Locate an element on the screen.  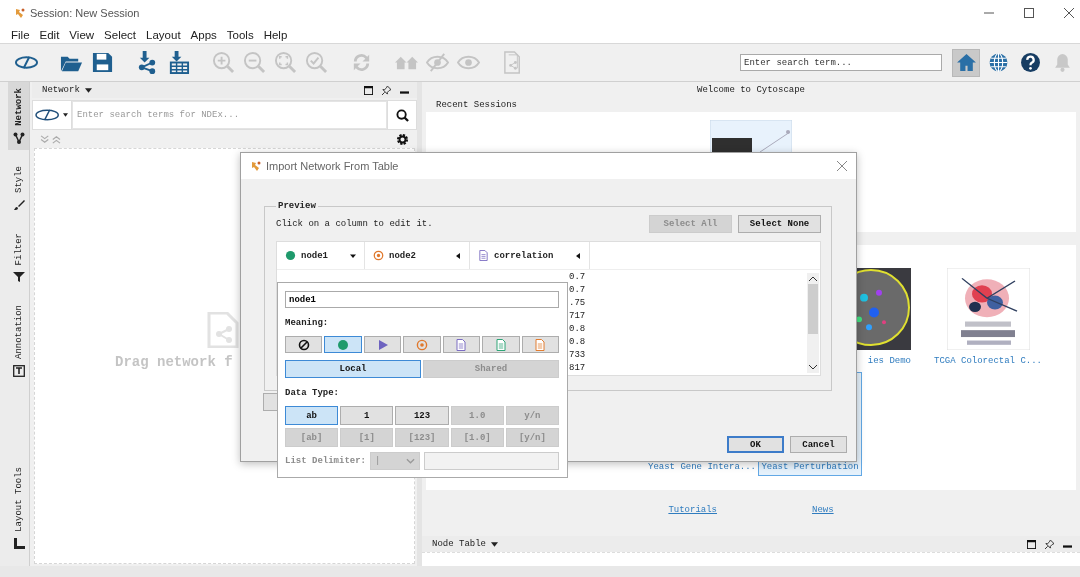
side-tab: Network is located at coordinates (18, 116).